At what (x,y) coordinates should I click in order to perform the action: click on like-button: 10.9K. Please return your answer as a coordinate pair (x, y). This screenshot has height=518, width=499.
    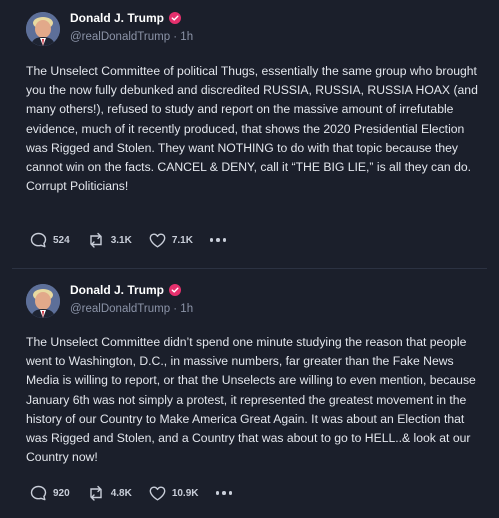
    Looking at the image, I should click on (174, 493).